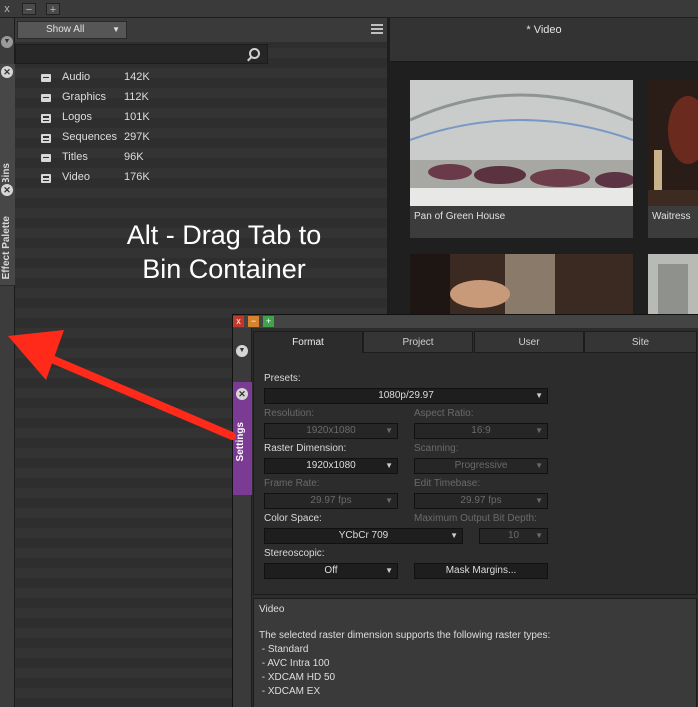  I want to click on hamburger-menu-icon, so click(377, 29).